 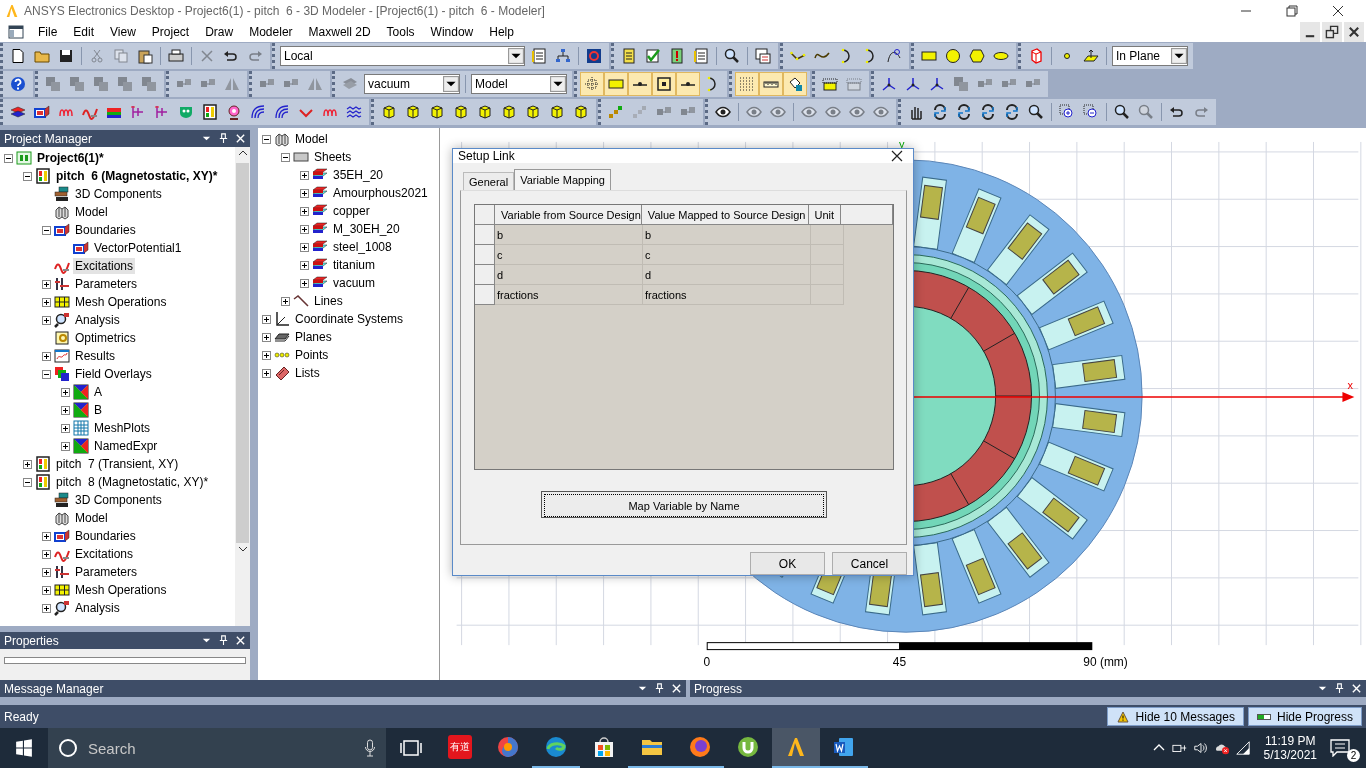 What do you see at coordinates (1175, 716) in the screenshot?
I see `status-button: Hide 10 Messages` at bounding box center [1175, 716].